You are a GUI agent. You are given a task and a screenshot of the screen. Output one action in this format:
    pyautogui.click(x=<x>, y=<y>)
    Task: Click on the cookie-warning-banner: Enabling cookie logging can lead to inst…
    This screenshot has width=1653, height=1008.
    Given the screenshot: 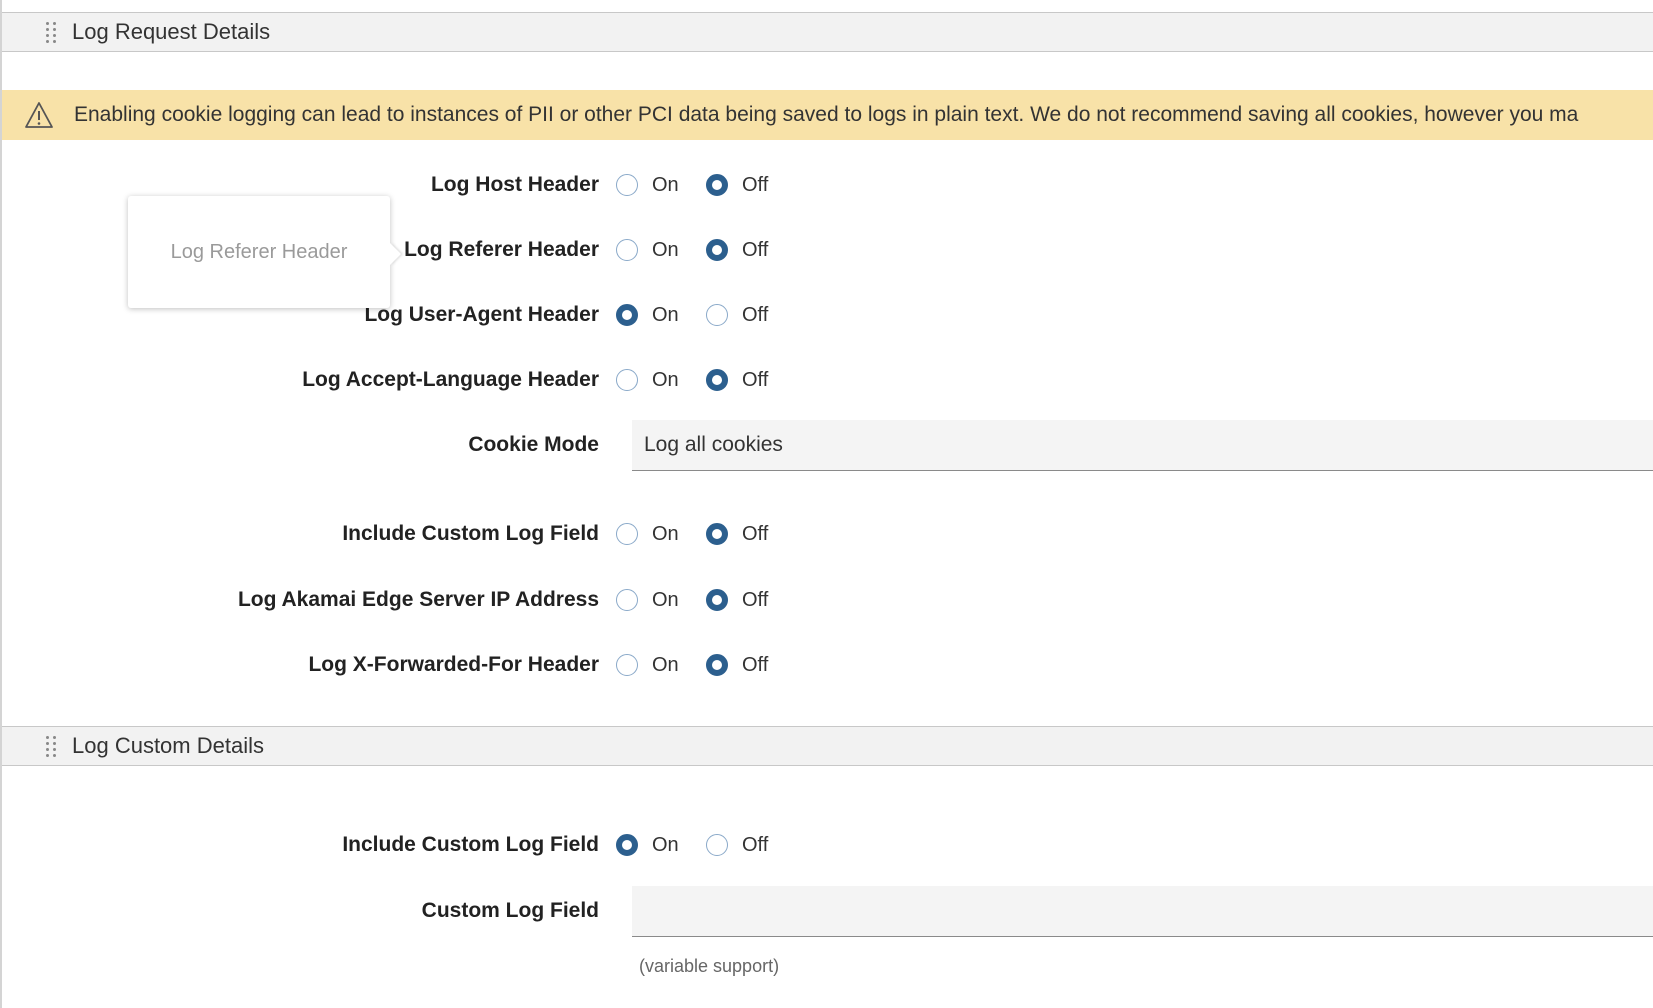 What is the action you would take?
    pyautogui.click(x=827, y=115)
    